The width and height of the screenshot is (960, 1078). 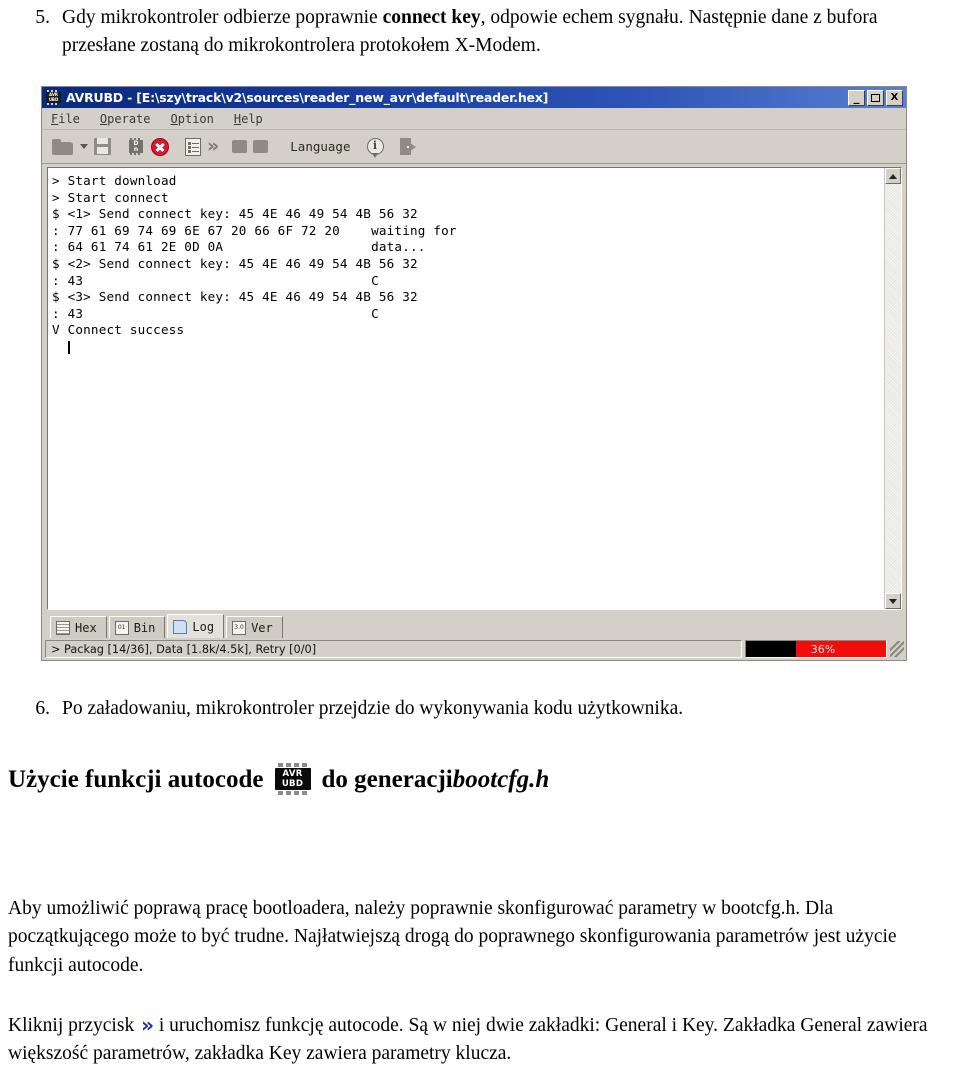 What do you see at coordinates (387, 779) in the screenshot?
I see `heading-text-after-icon: do generacji` at bounding box center [387, 779].